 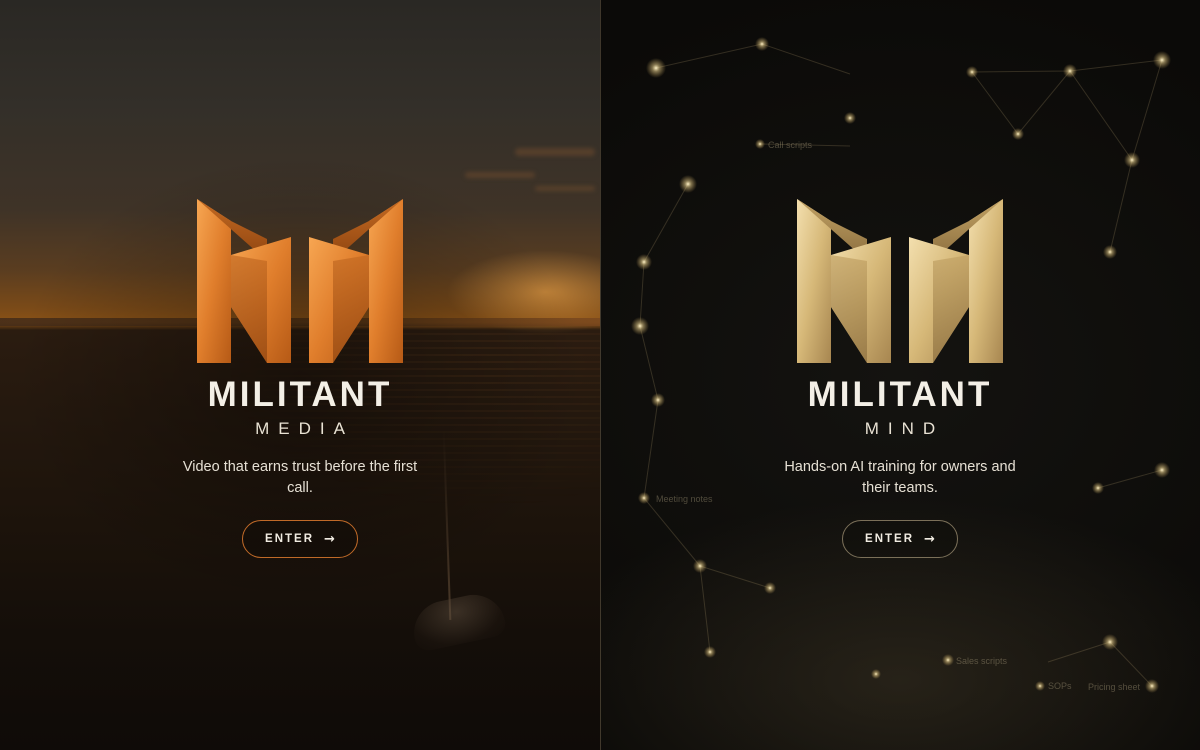 I want to click on constellation-label: Call scripts, so click(x=790, y=145).